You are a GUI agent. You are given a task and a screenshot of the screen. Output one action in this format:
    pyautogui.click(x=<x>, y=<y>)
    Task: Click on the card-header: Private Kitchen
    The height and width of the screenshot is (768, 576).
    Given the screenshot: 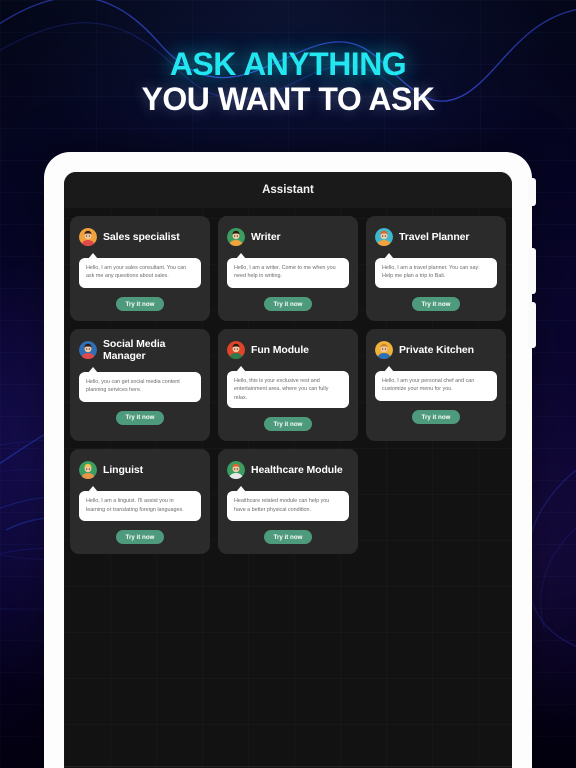 What is the action you would take?
    pyautogui.click(x=436, y=350)
    